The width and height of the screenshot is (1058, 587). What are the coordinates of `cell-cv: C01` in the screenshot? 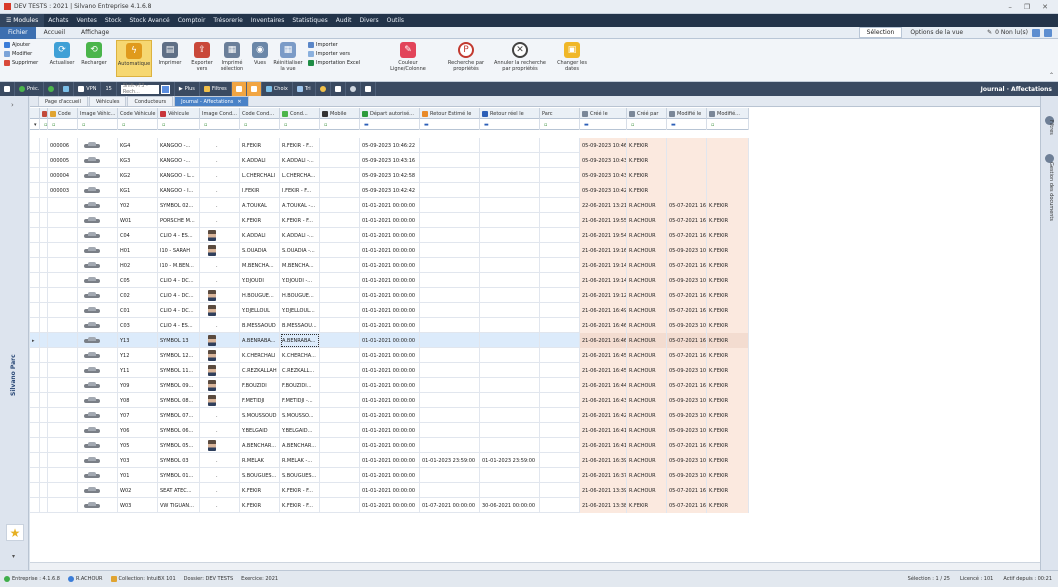 It's located at (138, 310).